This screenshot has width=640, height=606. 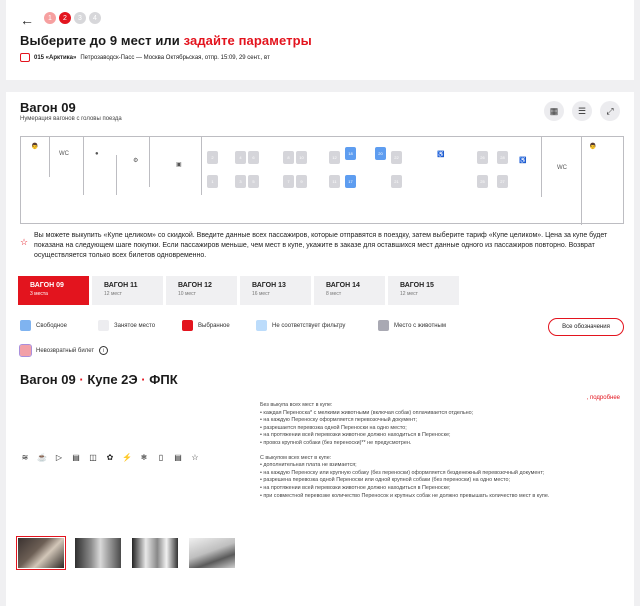 I want to click on info-icon: i, so click(x=104, y=350).